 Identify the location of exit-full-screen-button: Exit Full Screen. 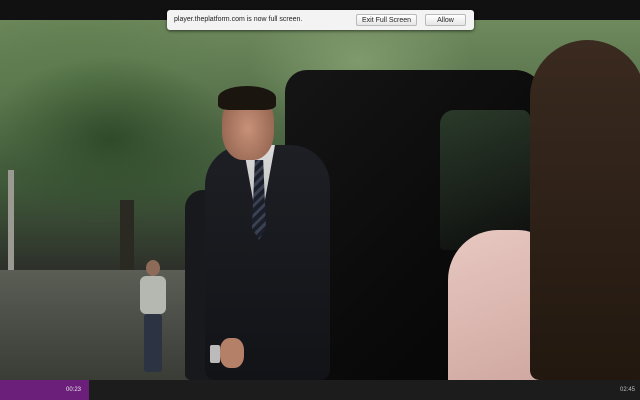
(386, 20).